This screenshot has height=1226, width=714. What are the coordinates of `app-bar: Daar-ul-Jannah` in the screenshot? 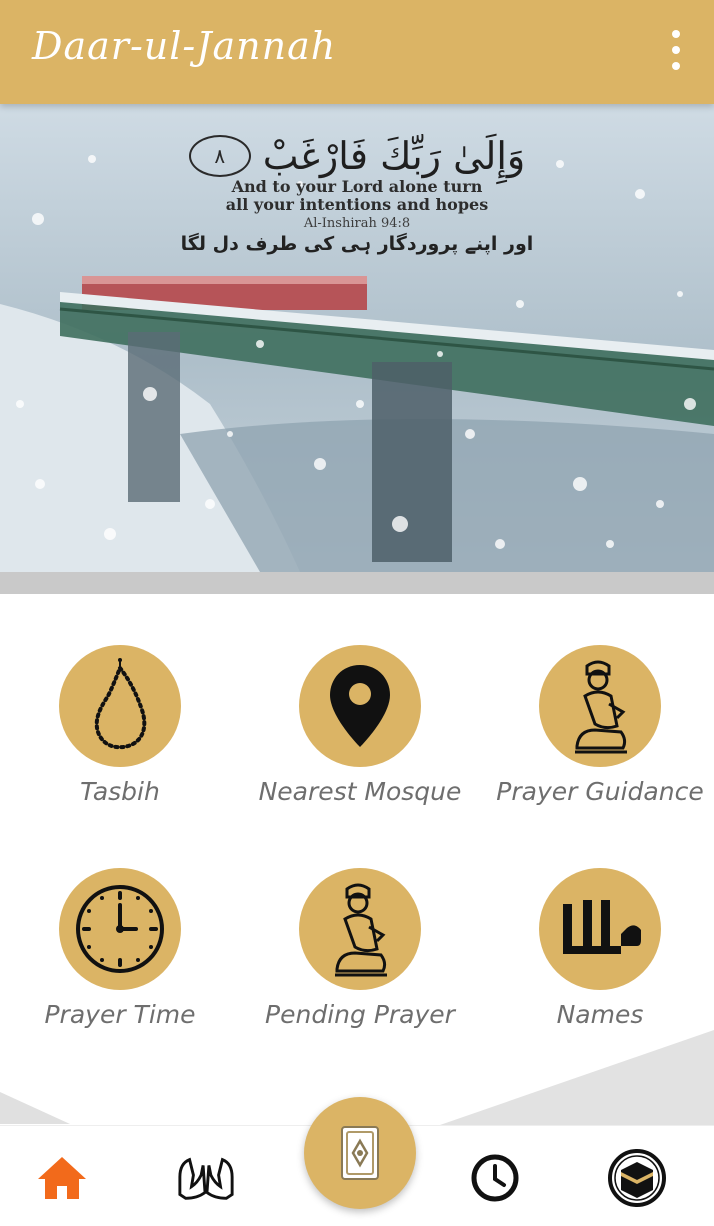 It's located at (357, 52).